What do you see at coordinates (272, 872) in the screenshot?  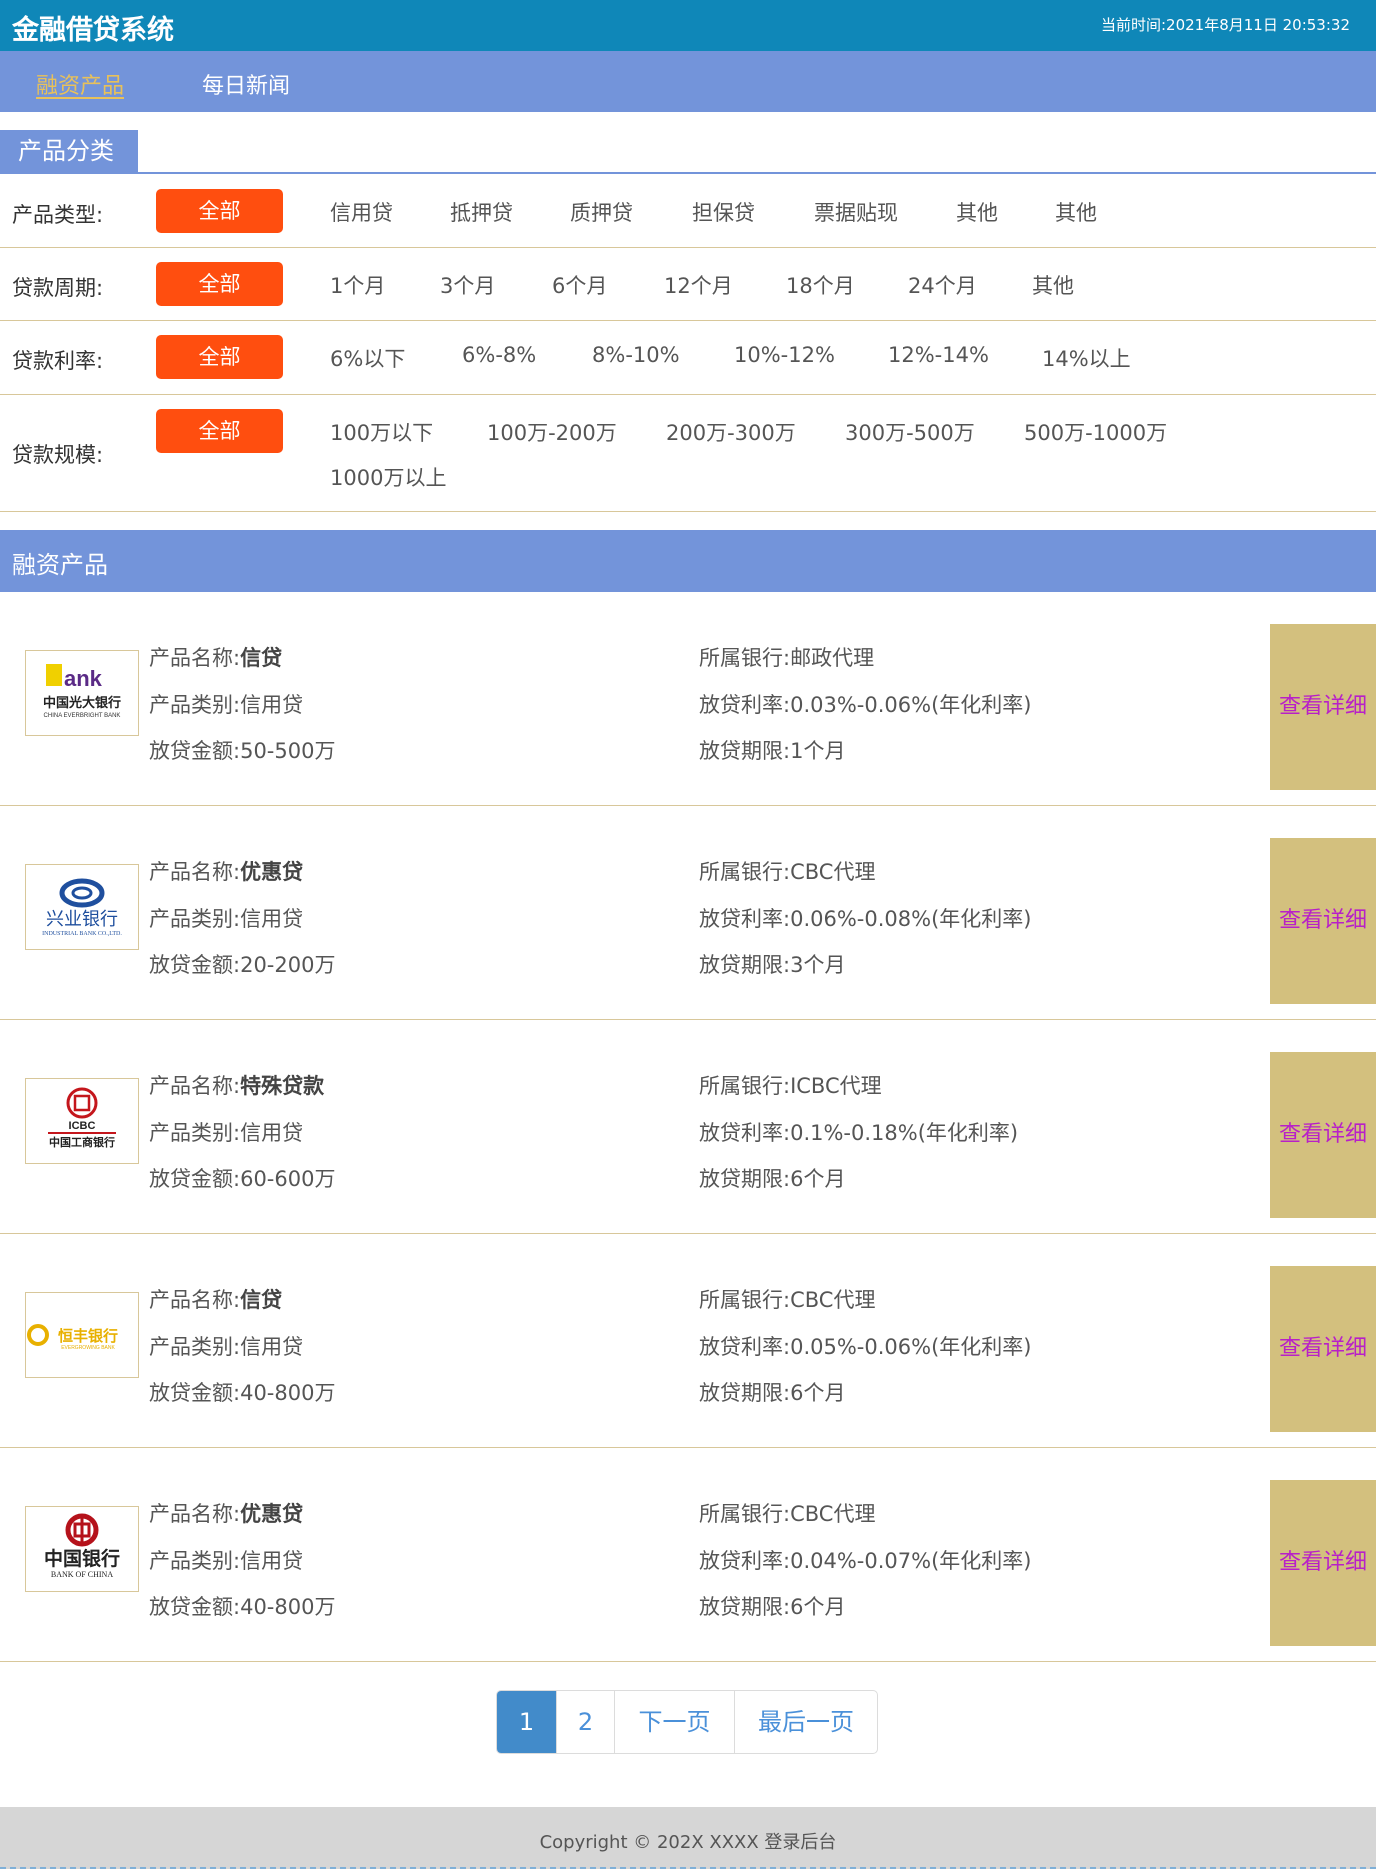 I see `product-name-value: 优惠贷` at bounding box center [272, 872].